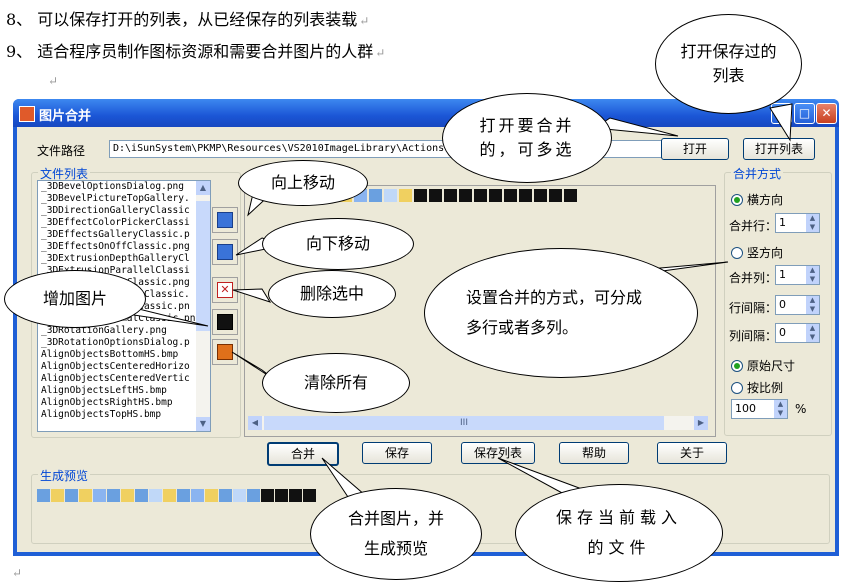 The width and height of the screenshot is (857, 585). I want to click on callout-open-saved-list: 打开保存过的列表, so click(728, 64).